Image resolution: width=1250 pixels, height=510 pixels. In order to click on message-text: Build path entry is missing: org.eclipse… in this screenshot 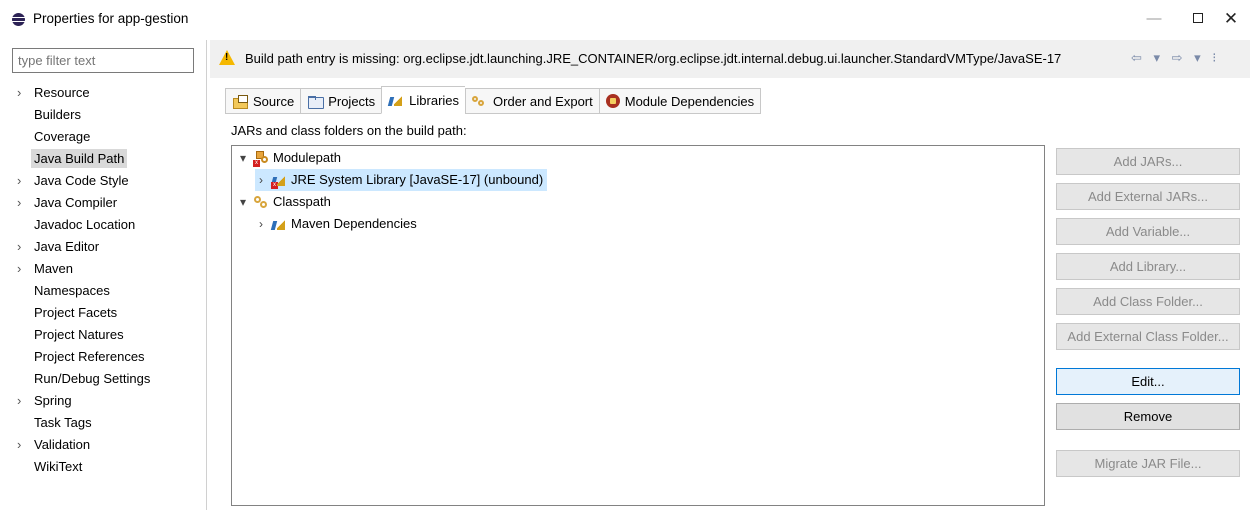, I will do `click(653, 58)`.